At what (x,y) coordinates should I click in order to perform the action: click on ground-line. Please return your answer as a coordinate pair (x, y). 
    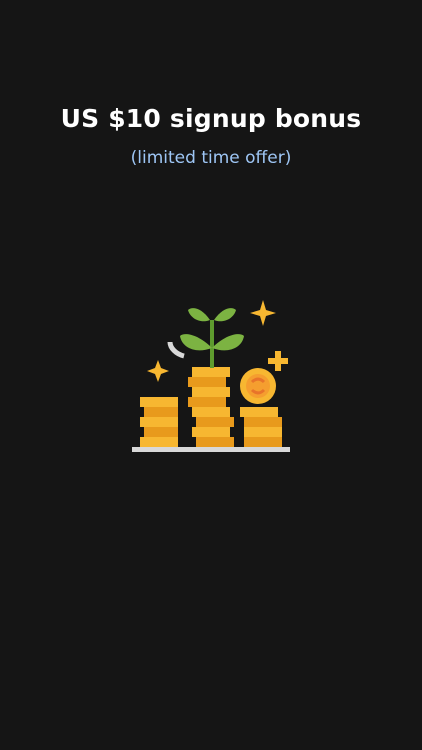
    Looking at the image, I should click on (211, 449).